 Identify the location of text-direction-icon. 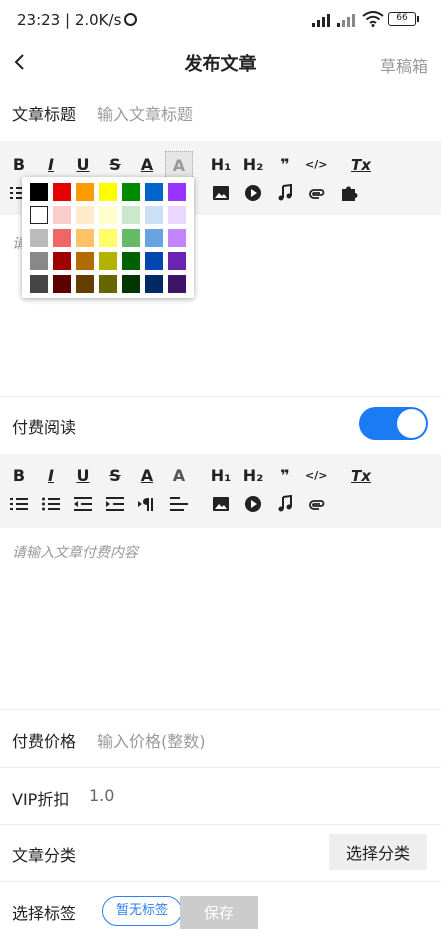
(147, 504).